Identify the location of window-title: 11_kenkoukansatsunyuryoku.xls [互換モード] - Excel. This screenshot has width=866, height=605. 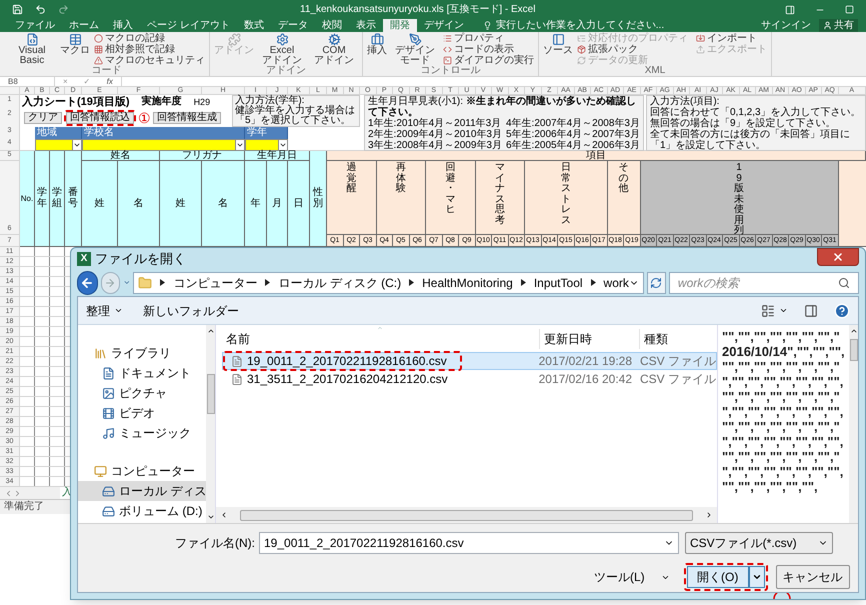
(418, 10).